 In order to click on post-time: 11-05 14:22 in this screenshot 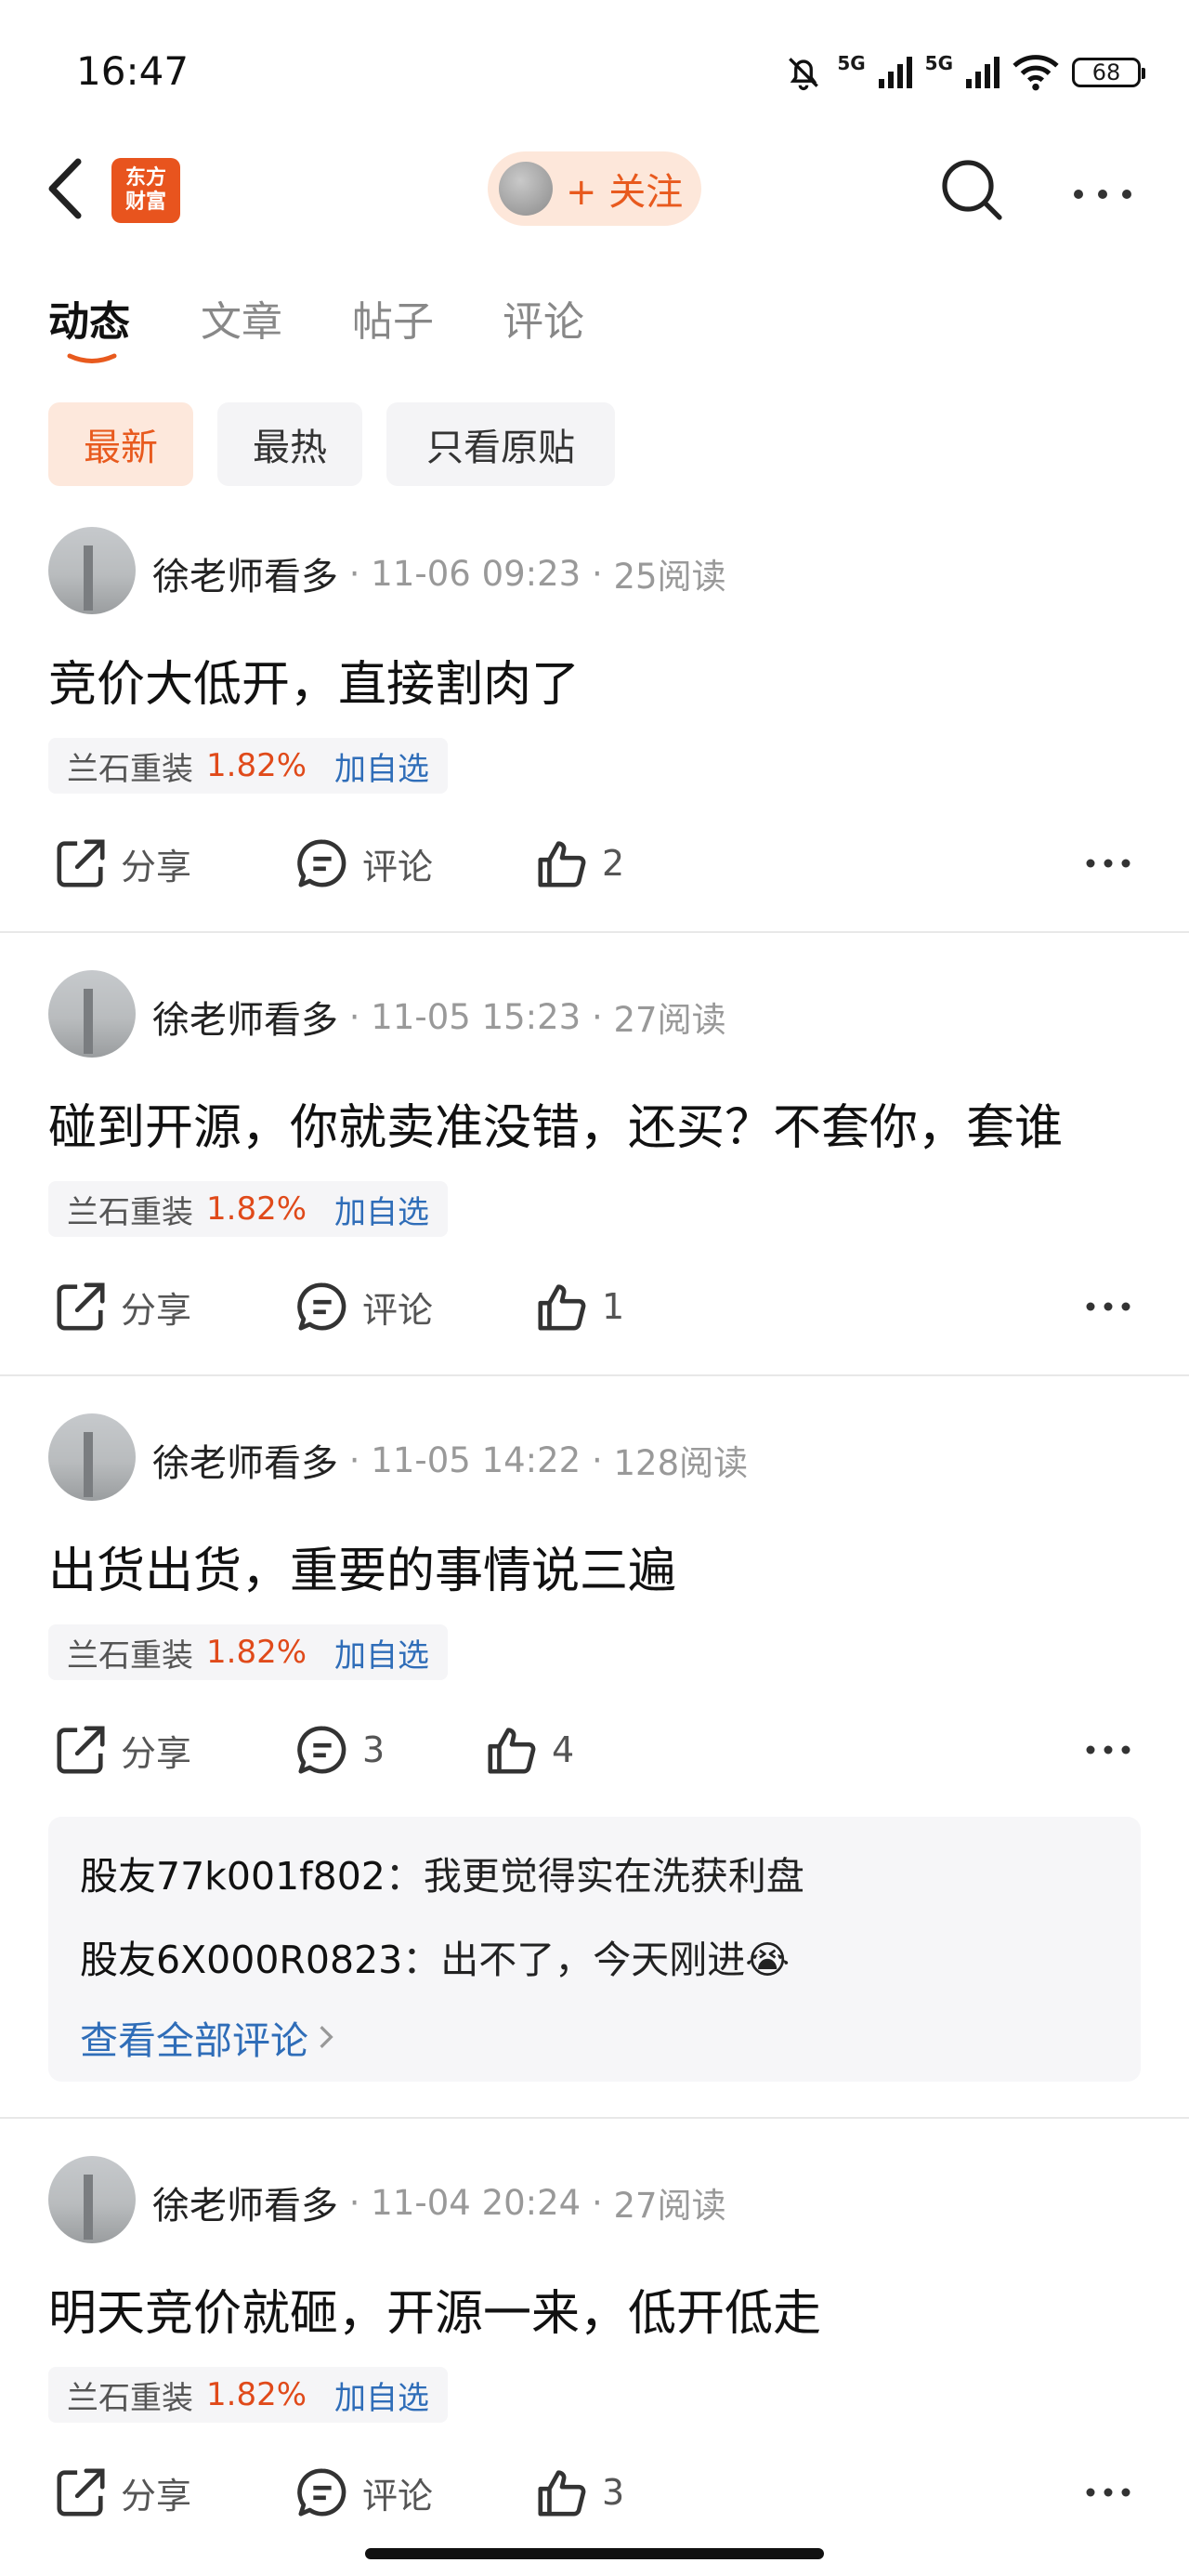, I will do `click(476, 1459)`.